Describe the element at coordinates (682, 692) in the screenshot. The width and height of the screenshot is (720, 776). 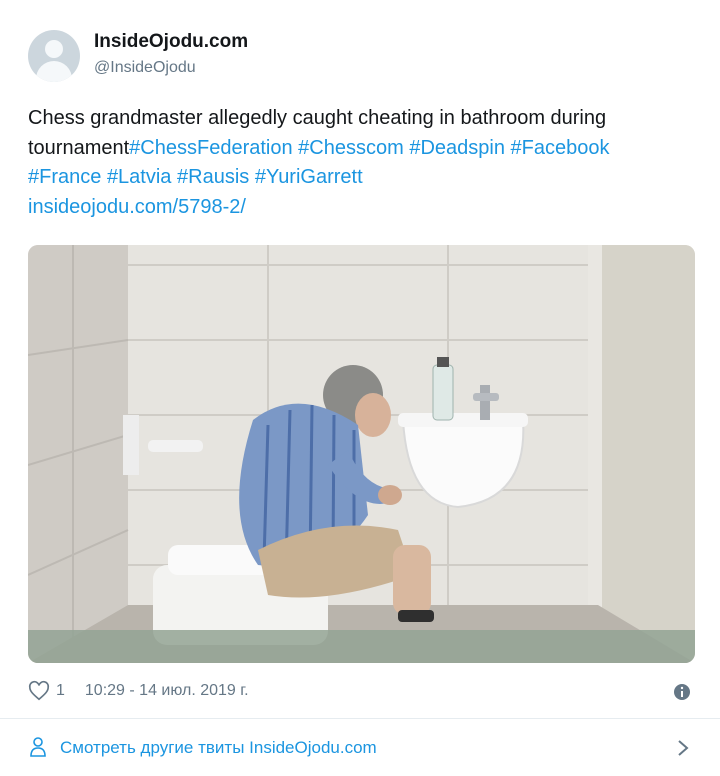
I see `info-icon` at that location.